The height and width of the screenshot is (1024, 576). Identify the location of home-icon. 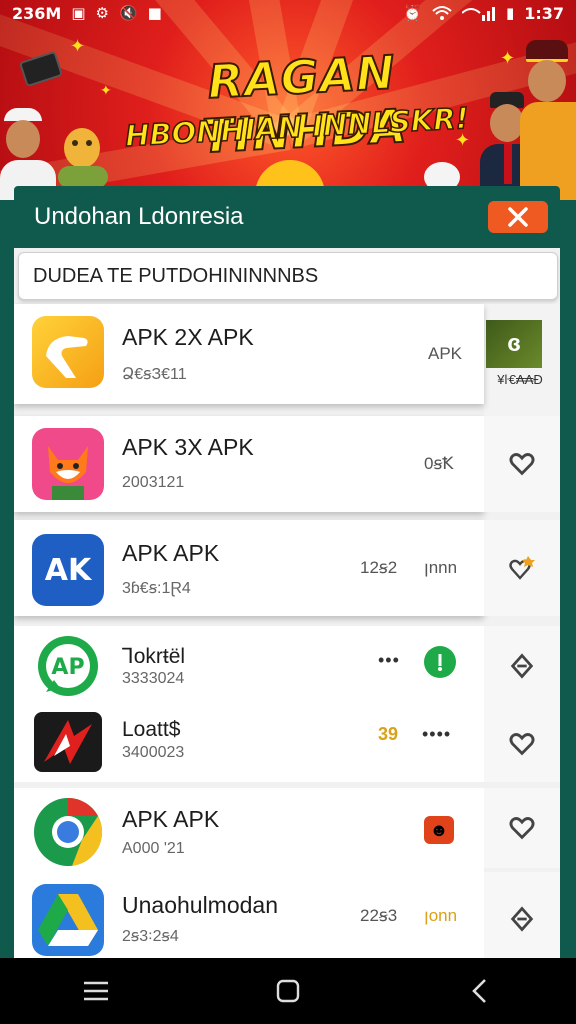
(288, 991).